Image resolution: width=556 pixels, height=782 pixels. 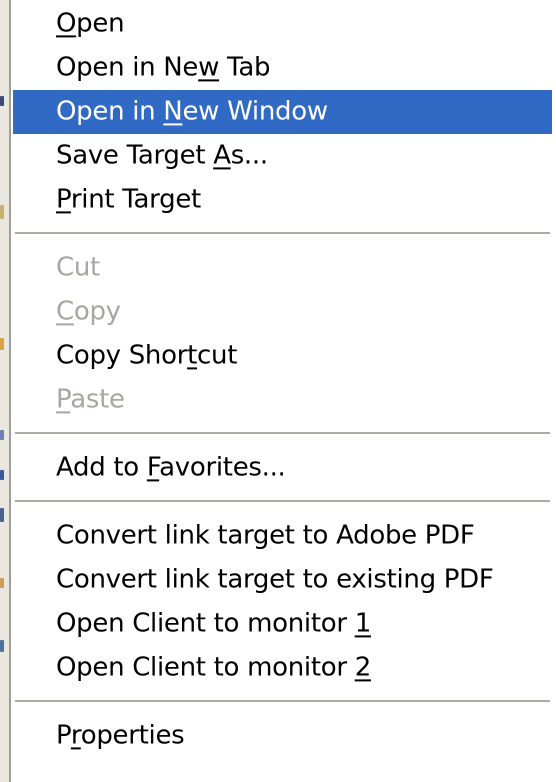 I want to click on menu-item-label: Paste, so click(x=90, y=399).